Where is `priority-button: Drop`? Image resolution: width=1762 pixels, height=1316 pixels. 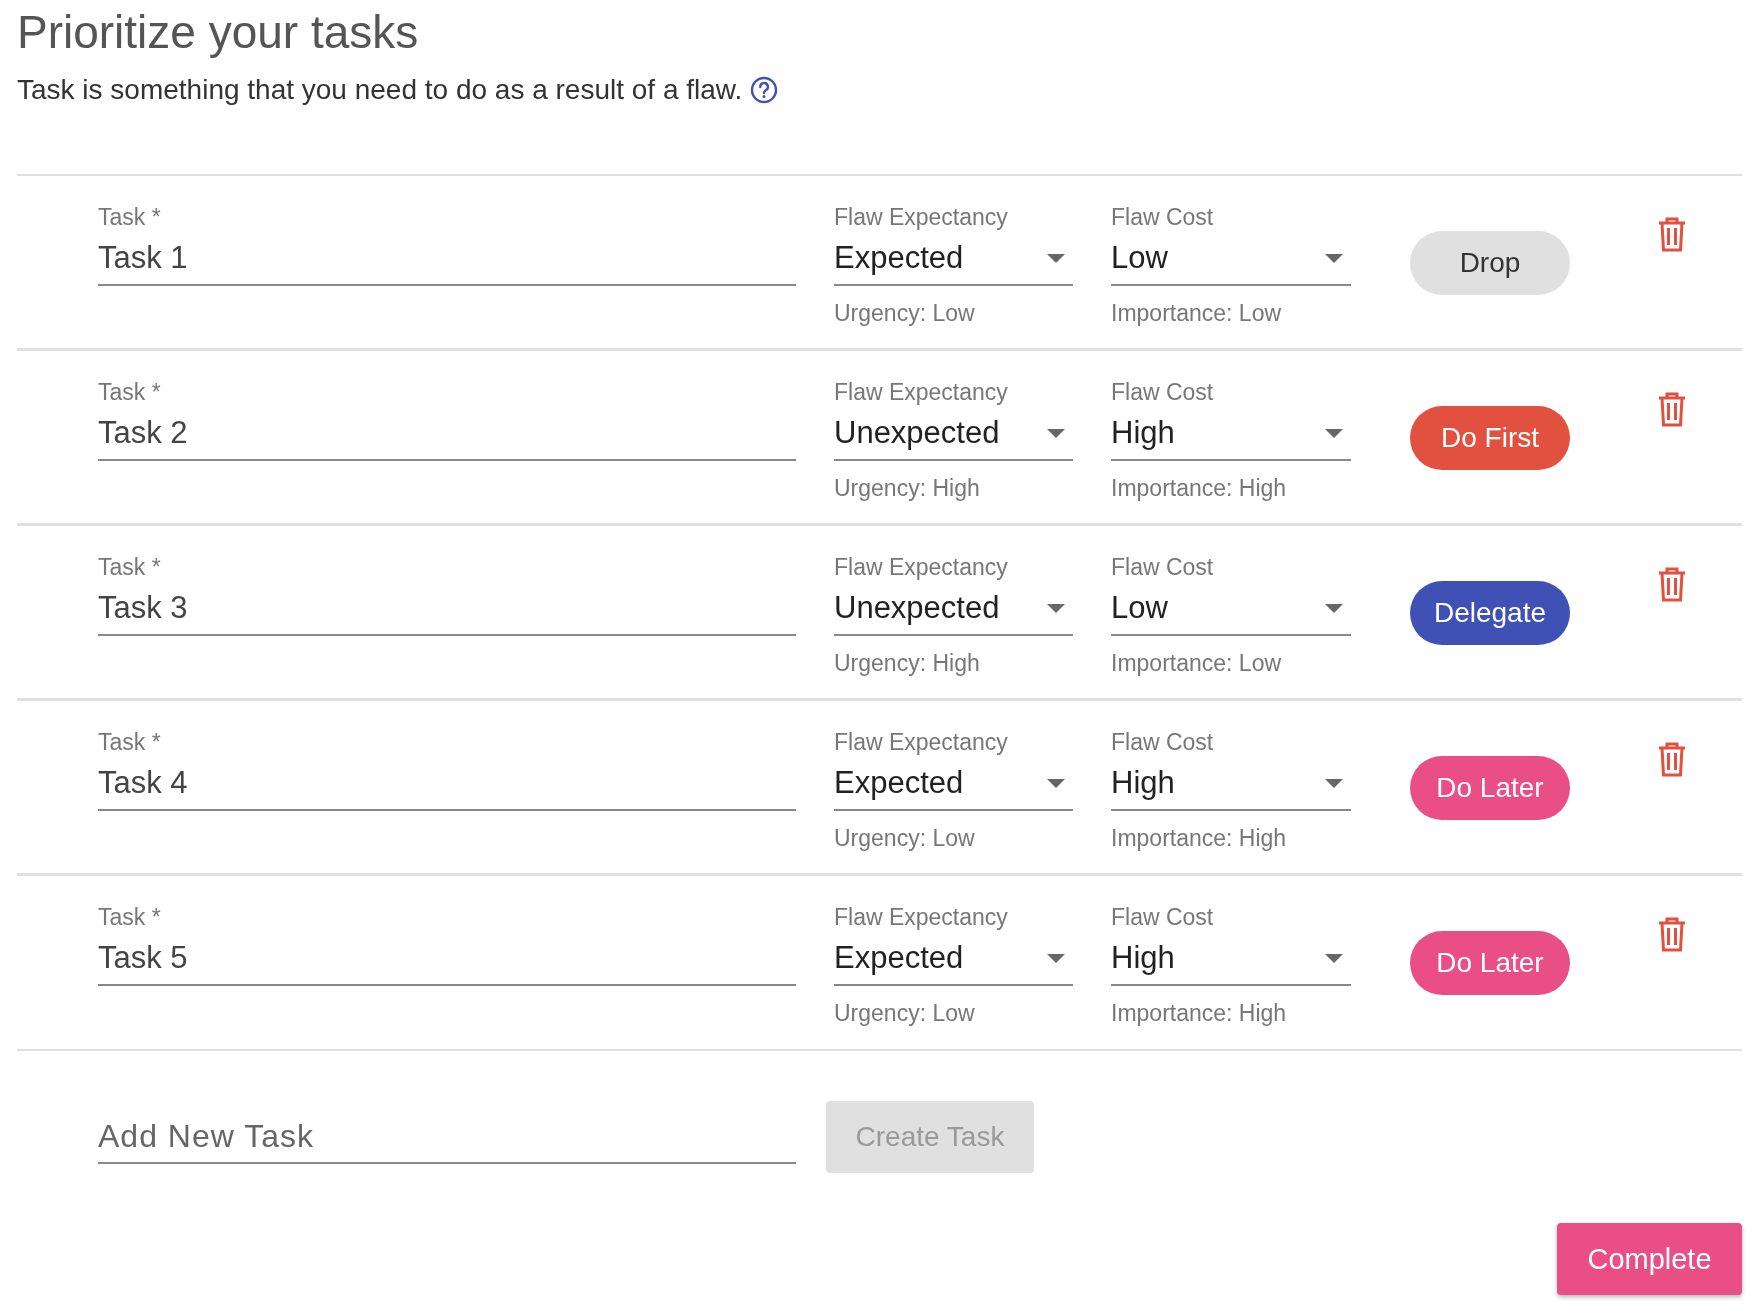 priority-button: Drop is located at coordinates (1490, 263).